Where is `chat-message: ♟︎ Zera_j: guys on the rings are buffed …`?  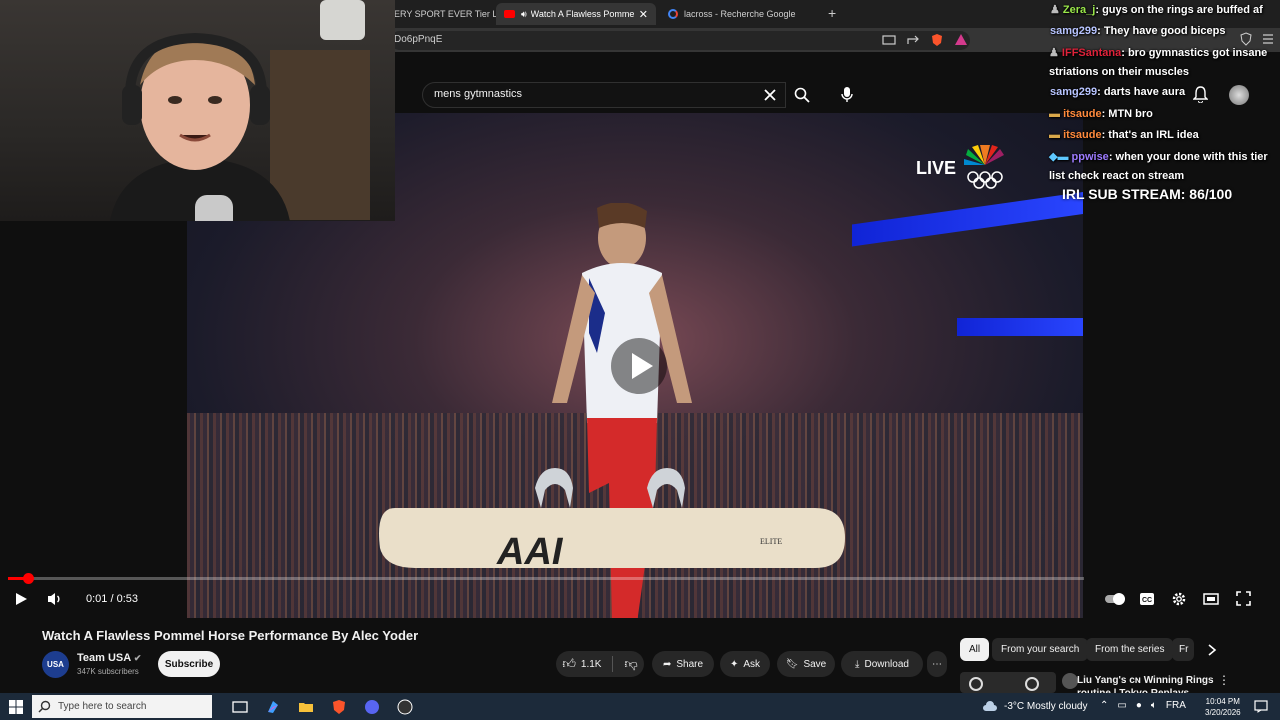
chat-message: ♟︎ Zera_j: guys on the rings are buffed … is located at coordinates (1165, 10).